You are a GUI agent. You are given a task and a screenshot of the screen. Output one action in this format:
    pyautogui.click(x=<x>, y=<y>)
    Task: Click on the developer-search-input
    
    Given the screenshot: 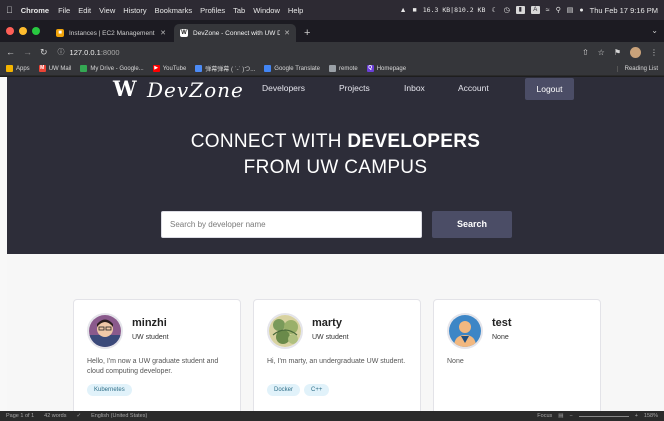 What is the action you would take?
    pyautogui.click(x=291, y=224)
    